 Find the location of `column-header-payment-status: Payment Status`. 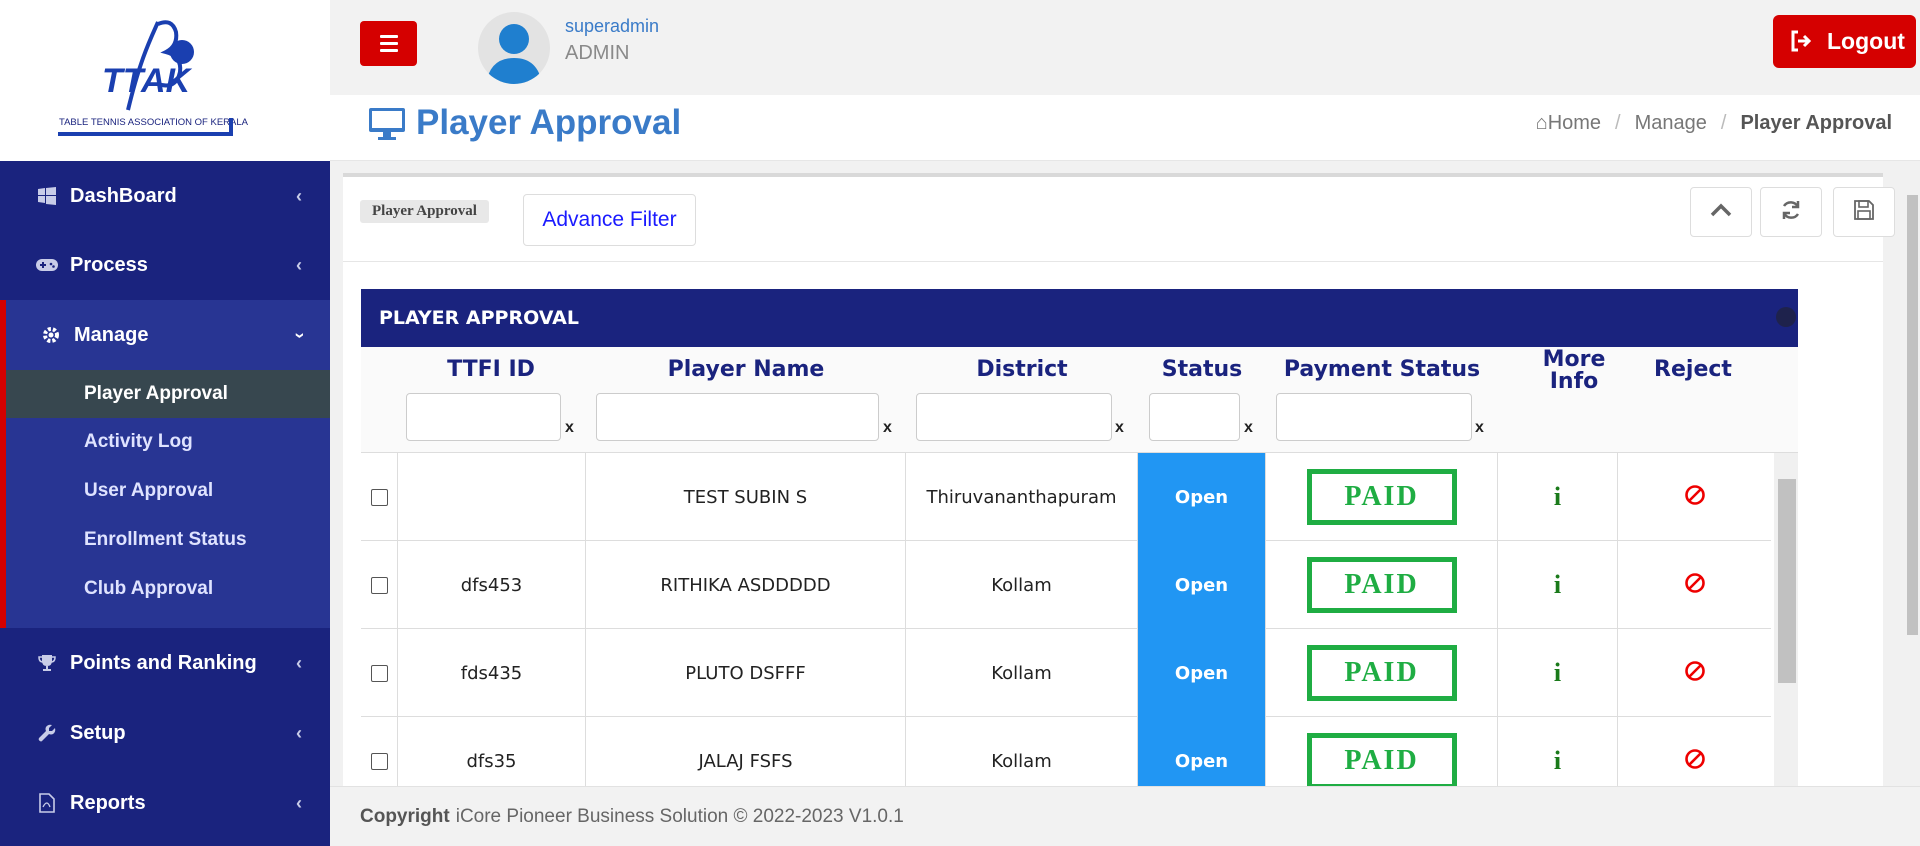

column-header-payment-status: Payment Status is located at coordinates (1382, 369).